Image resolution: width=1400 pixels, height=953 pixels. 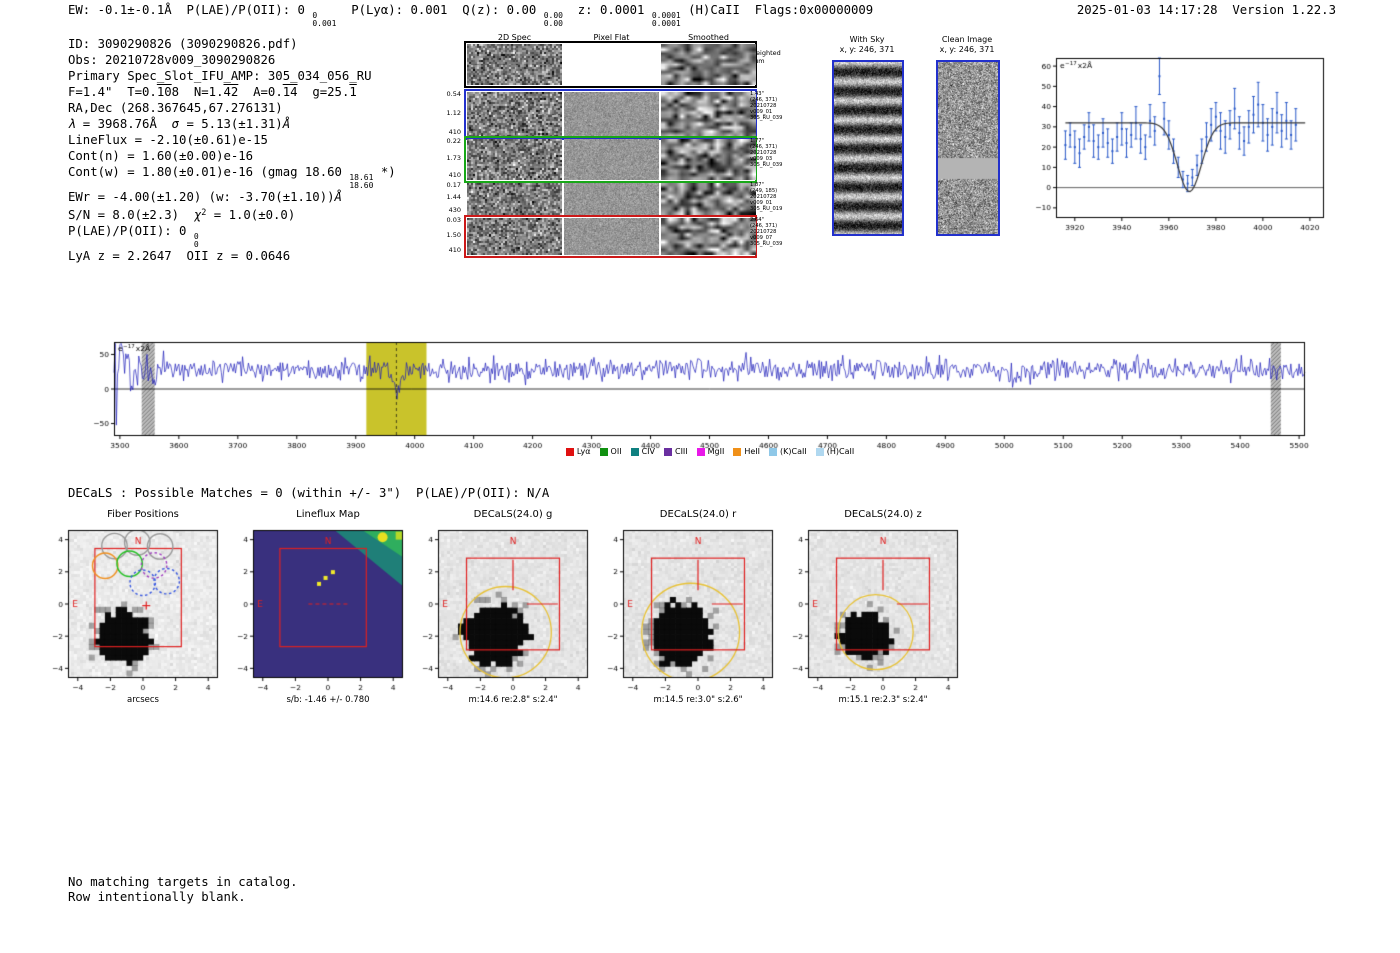 What do you see at coordinates (453, 220) in the screenshot?
I see `spec2d-left-label: 0.03` at bounding box center [453, 220].